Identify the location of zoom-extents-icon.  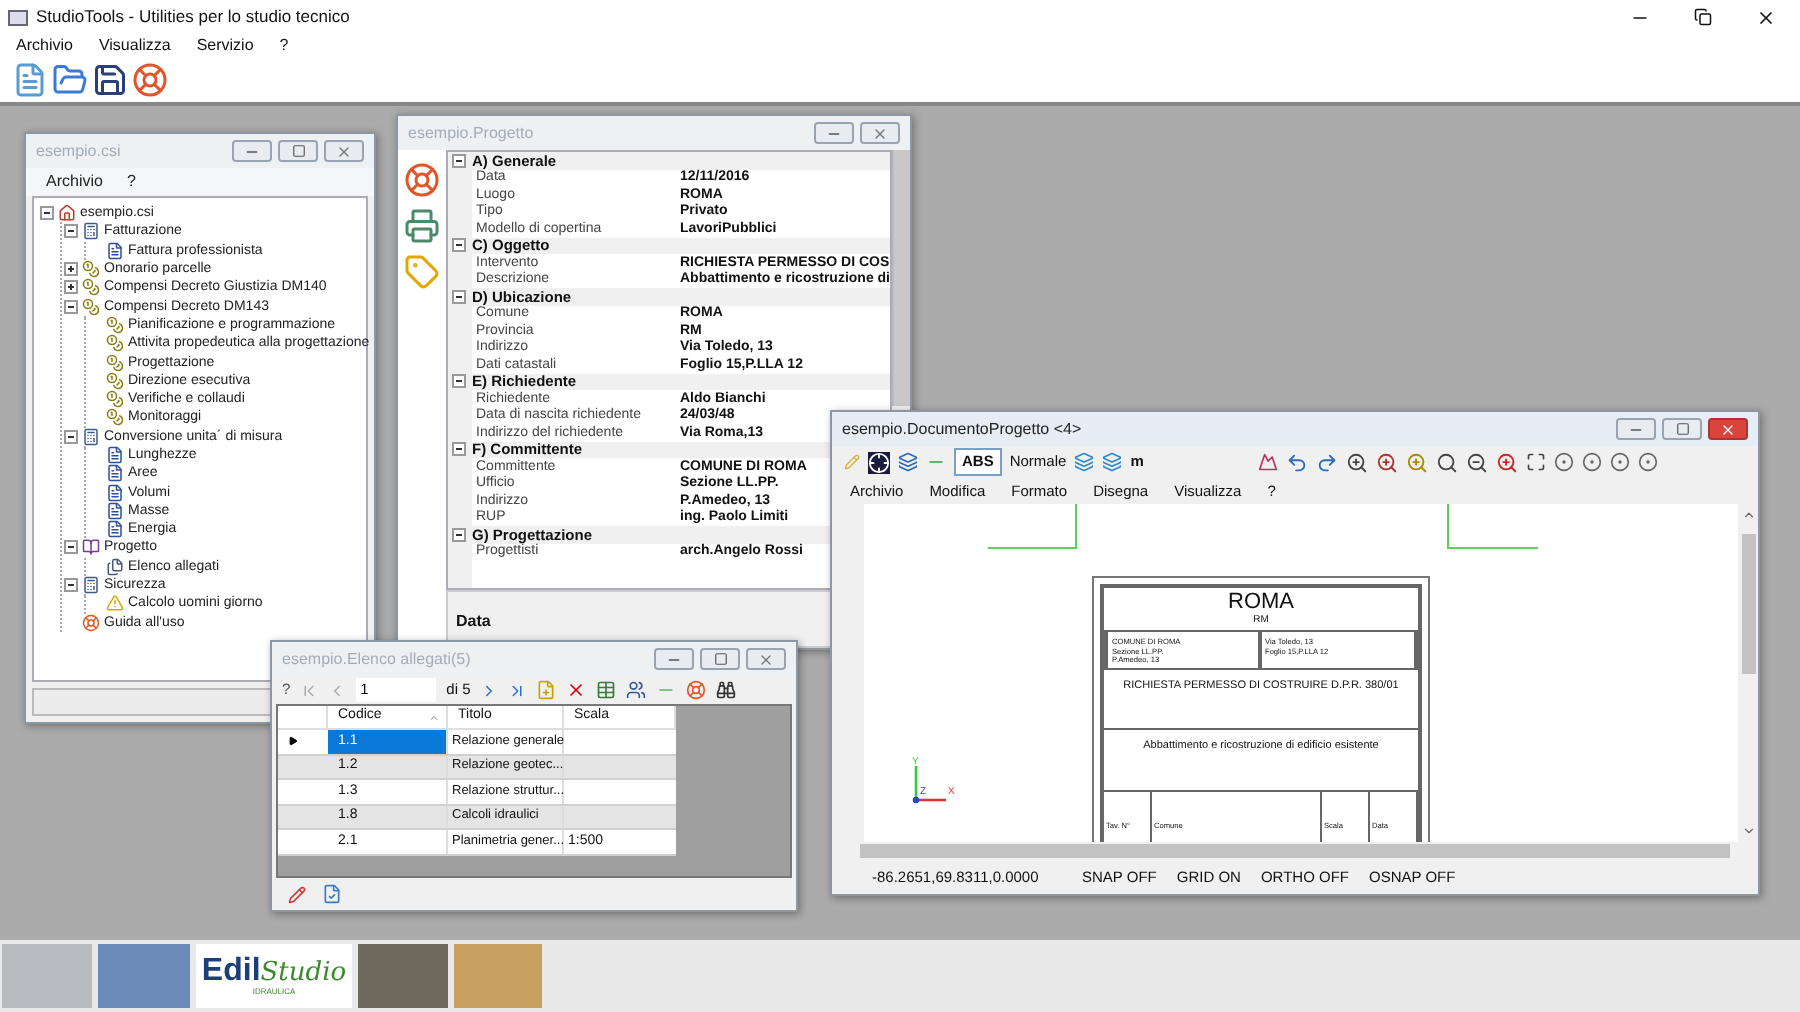
(1536, 462).